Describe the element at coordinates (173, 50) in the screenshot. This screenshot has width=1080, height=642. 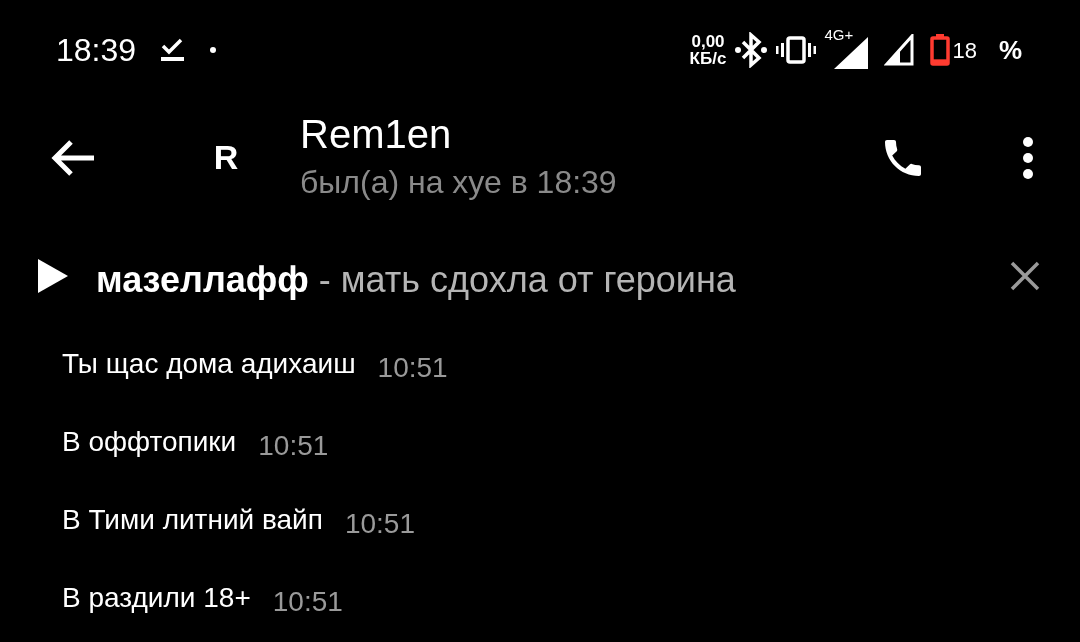
I see `download-done-icon` at that location.